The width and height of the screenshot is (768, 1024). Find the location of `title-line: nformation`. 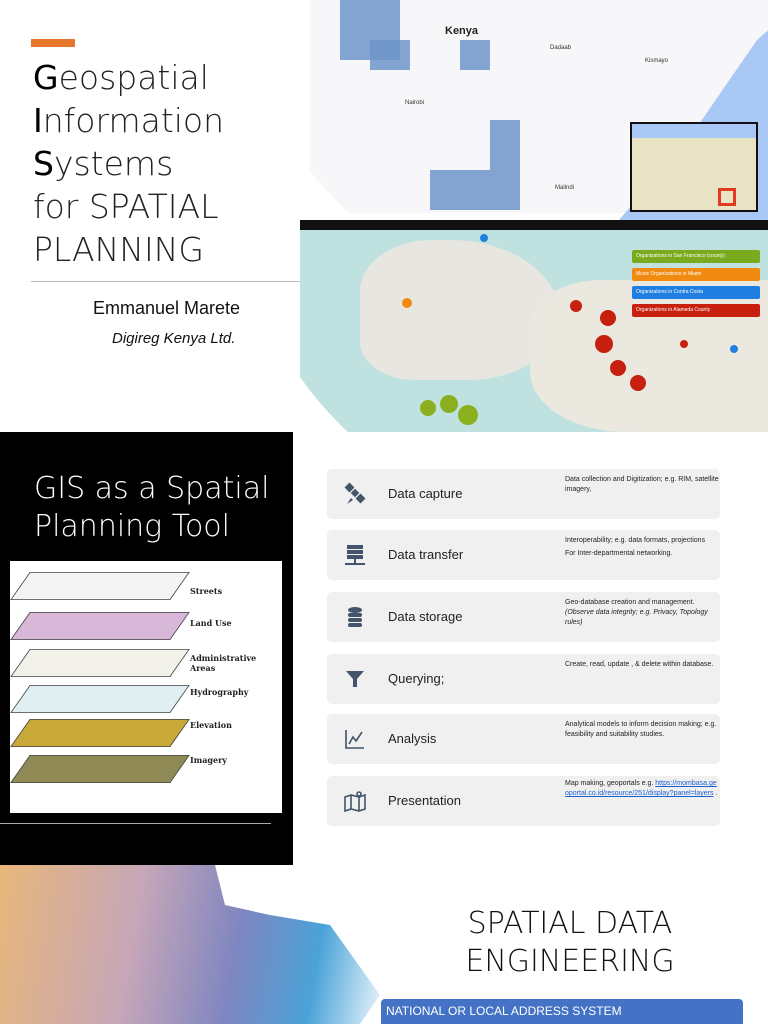

title-line: nformation is located at coordinates (133, 120).